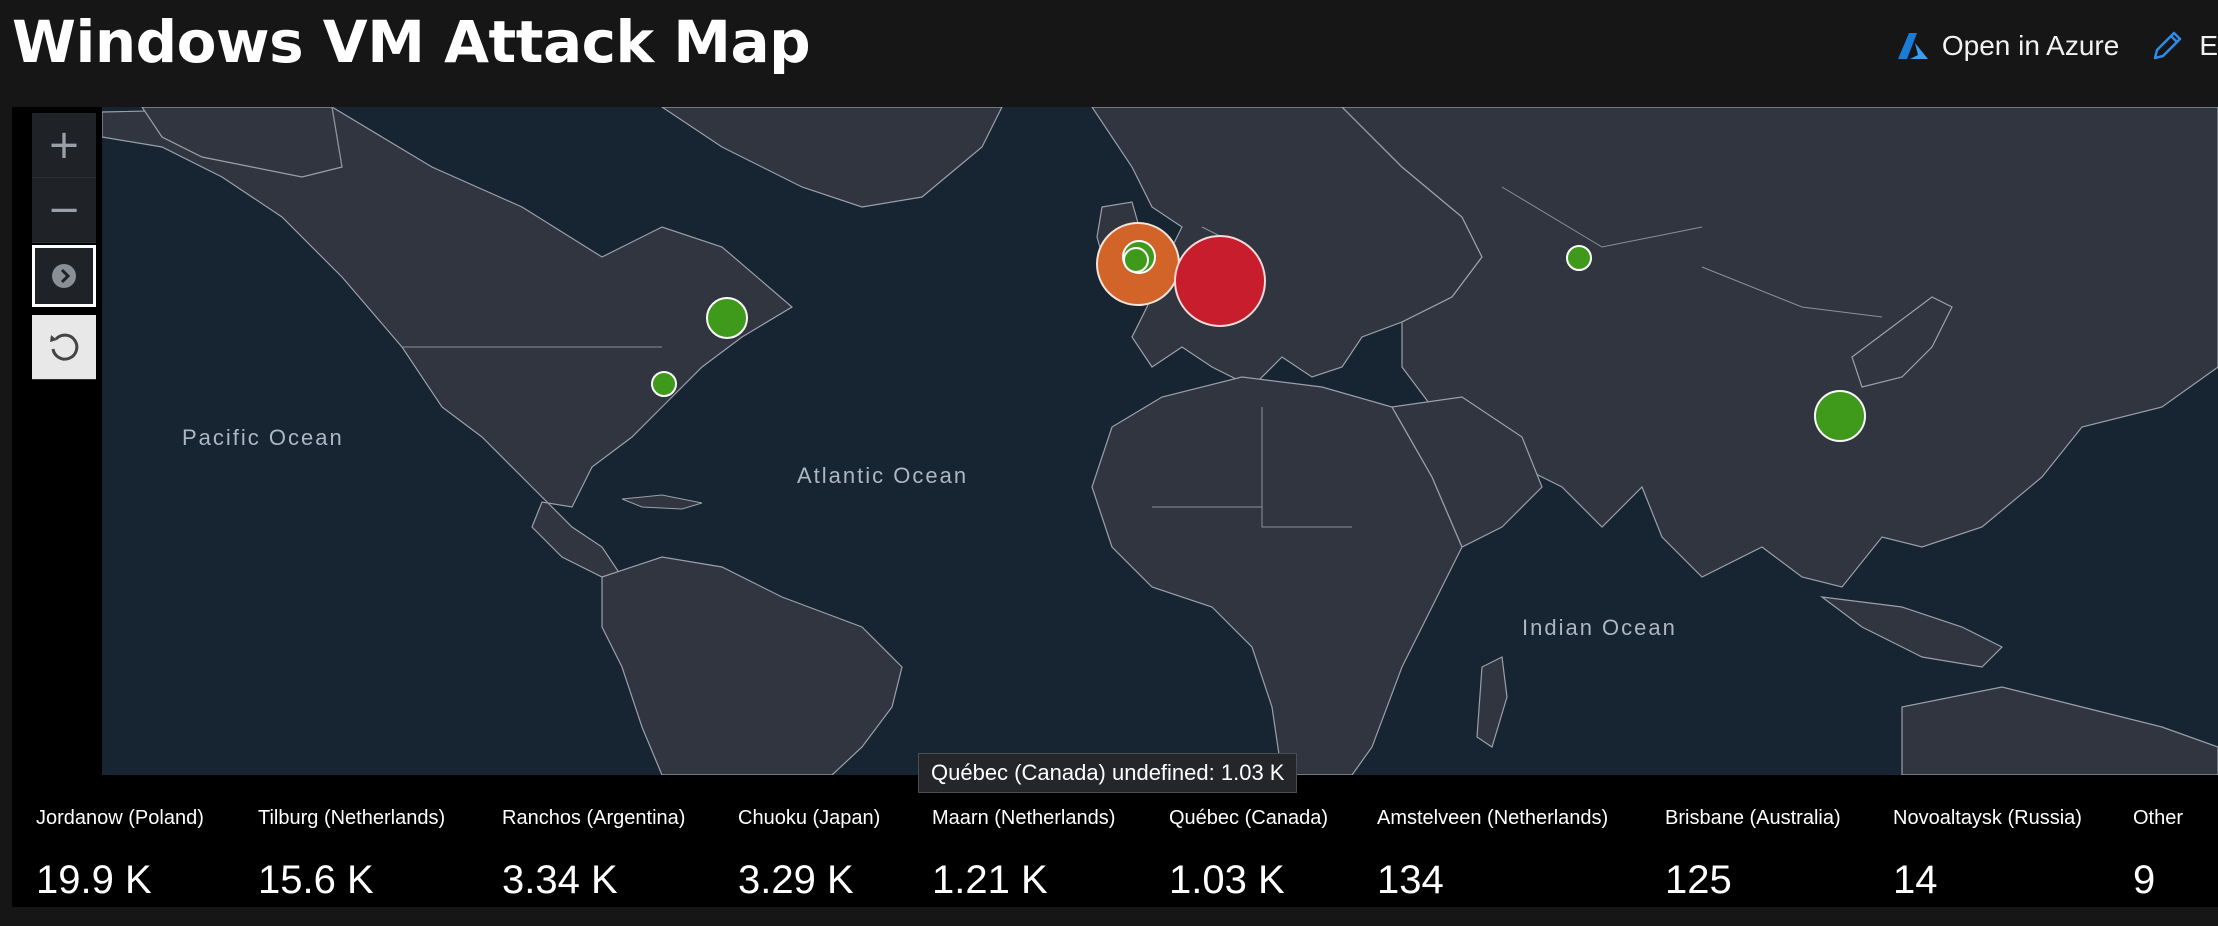  Describe the element at coordinates (796, 880) in the screenshot. I see `legend-item-value: 3.29 K` at that location.